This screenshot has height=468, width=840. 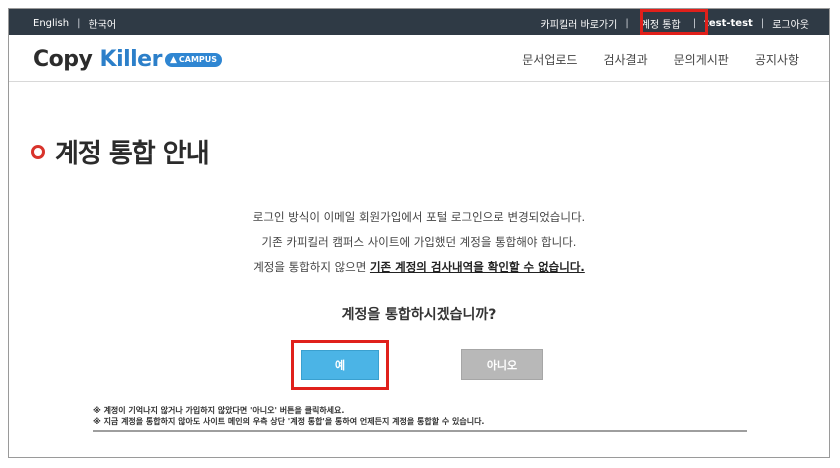 What do you see at coordinates (477, 267) in the screenshot?
I see `description-line-3-emphasis: 기존 계정의 검사내역을 확인할 수 없습니다.` at bounding box center [477, 267].